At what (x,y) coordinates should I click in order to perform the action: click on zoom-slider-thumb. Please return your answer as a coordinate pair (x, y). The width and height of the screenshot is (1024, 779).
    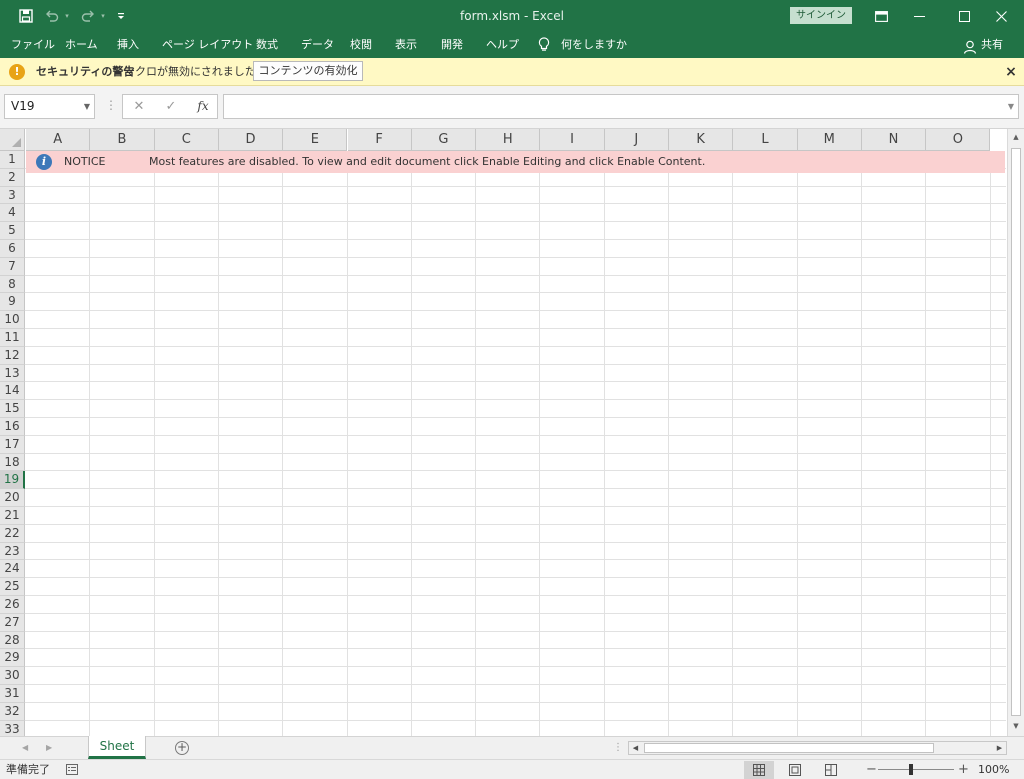
    Looking at the image, I should click on (911, 769).